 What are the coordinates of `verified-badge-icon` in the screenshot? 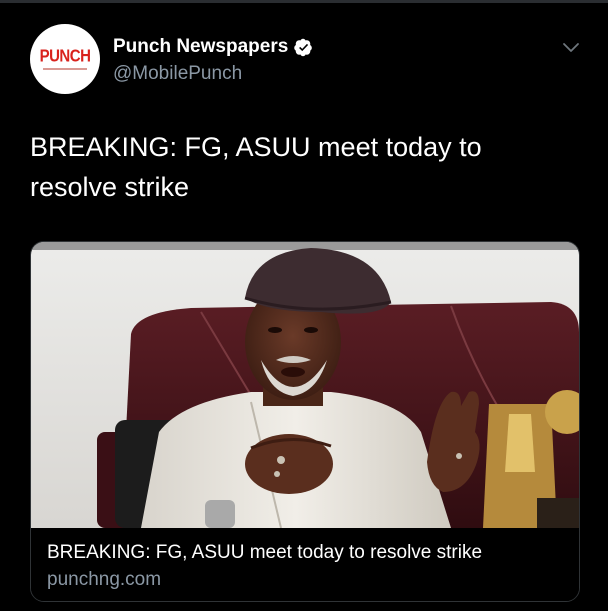 It's located at (303, 47).